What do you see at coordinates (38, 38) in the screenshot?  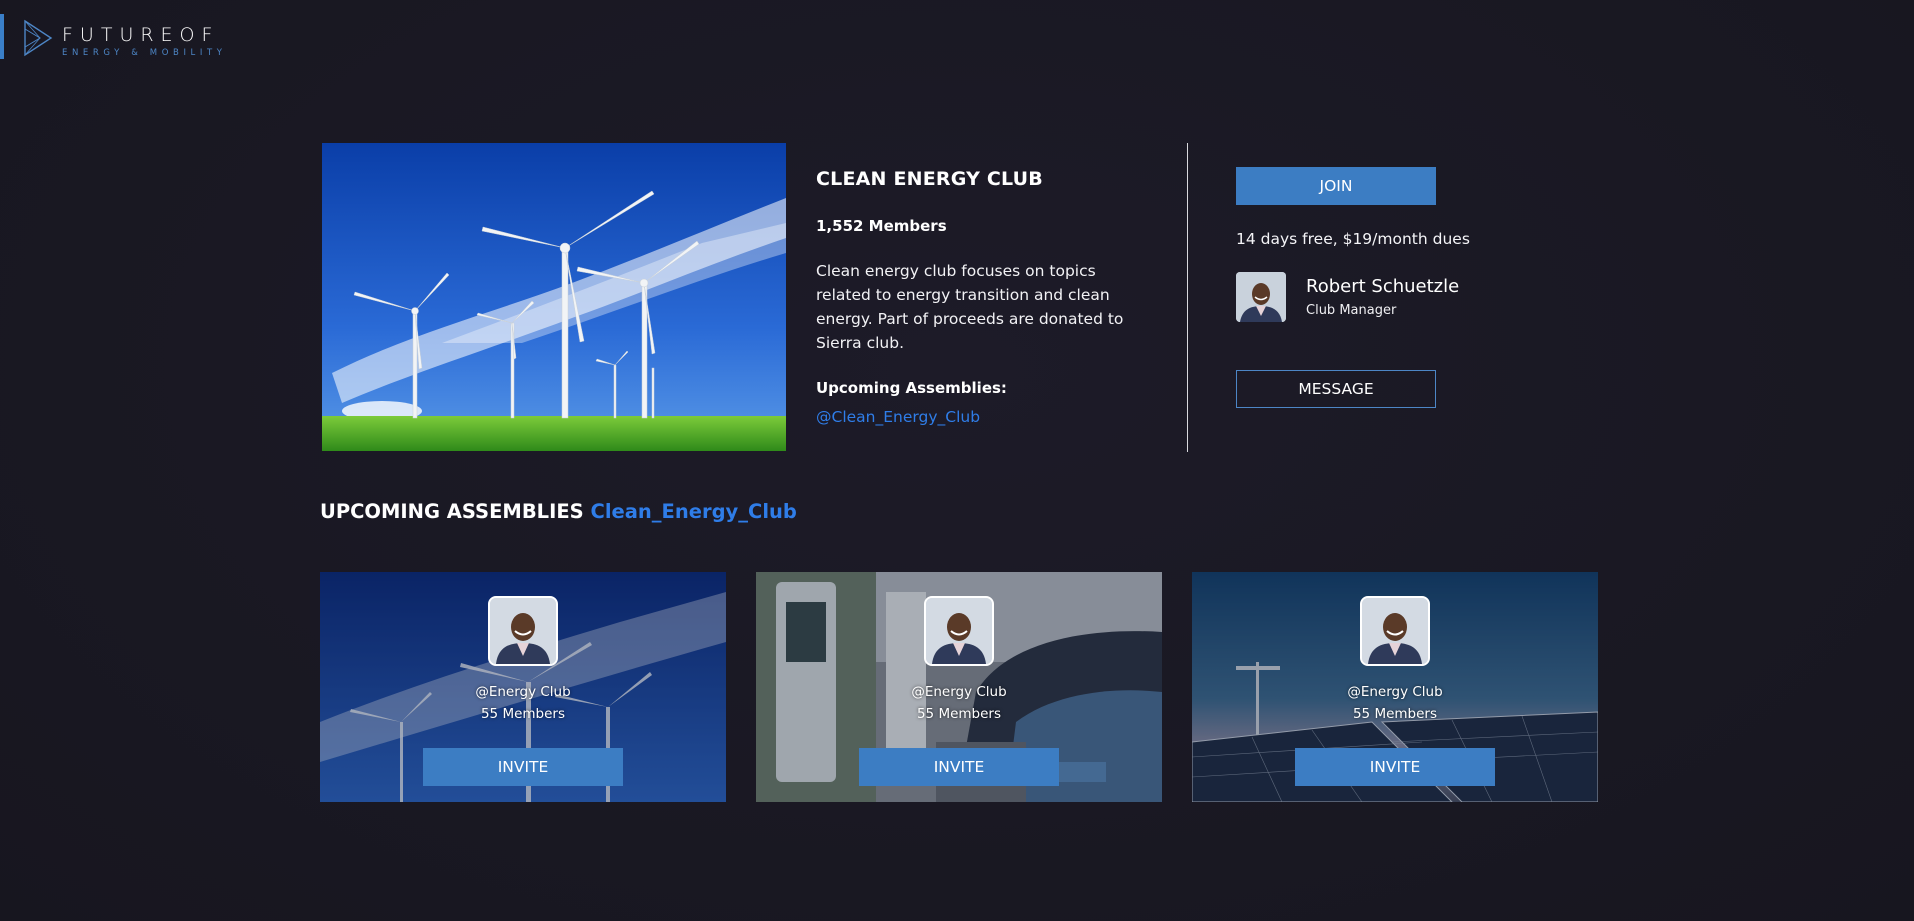 I see `logo-triangle-icon` at bounding box center [38, 38].